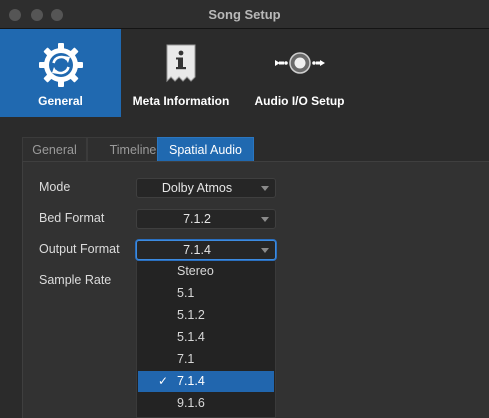  I want to click on window-title: Song Setup, so click(244, 14).